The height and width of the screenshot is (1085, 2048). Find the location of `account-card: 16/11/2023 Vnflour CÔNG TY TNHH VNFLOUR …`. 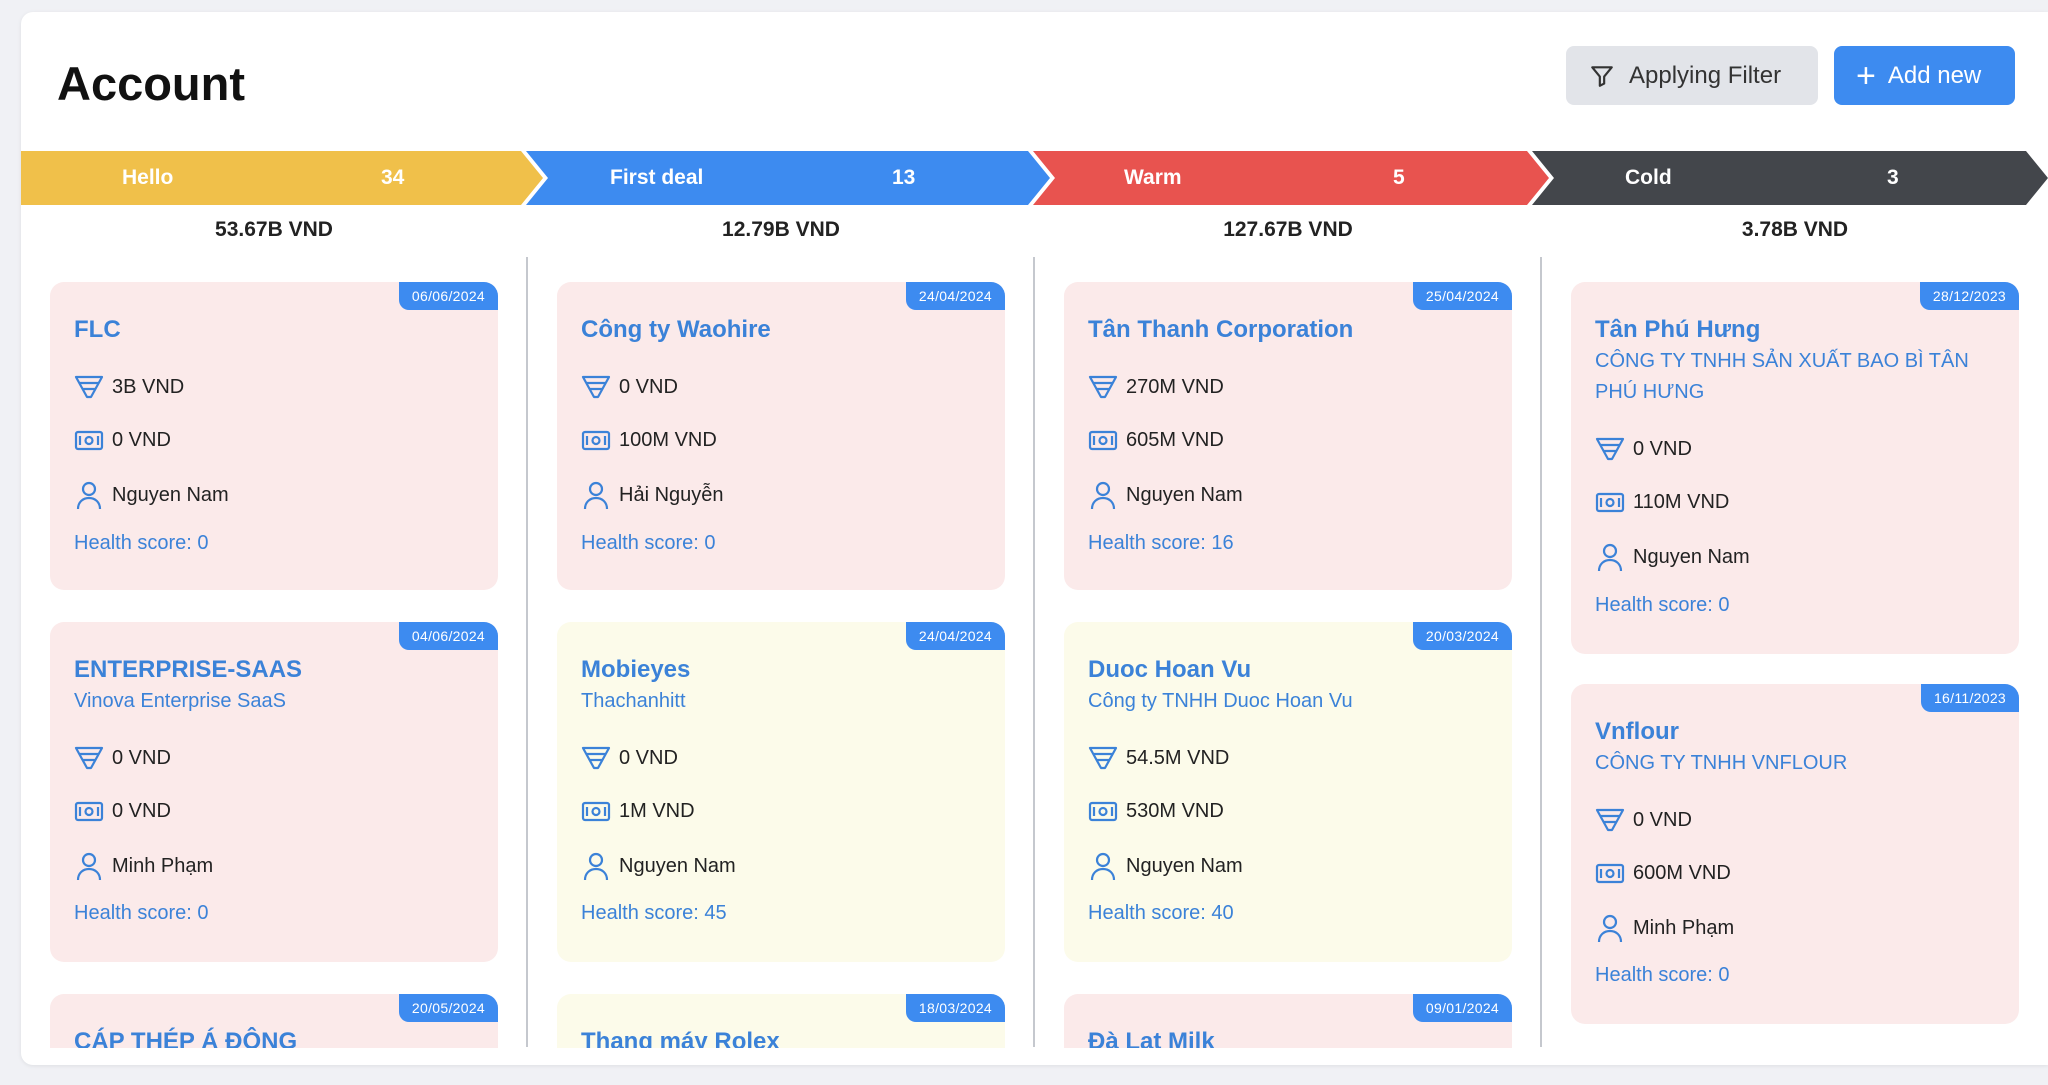

account-card: 16/11/2023 Vnflour CÔNG TY TNHH VNFLOUR … is located at coordinates (1795, 854).